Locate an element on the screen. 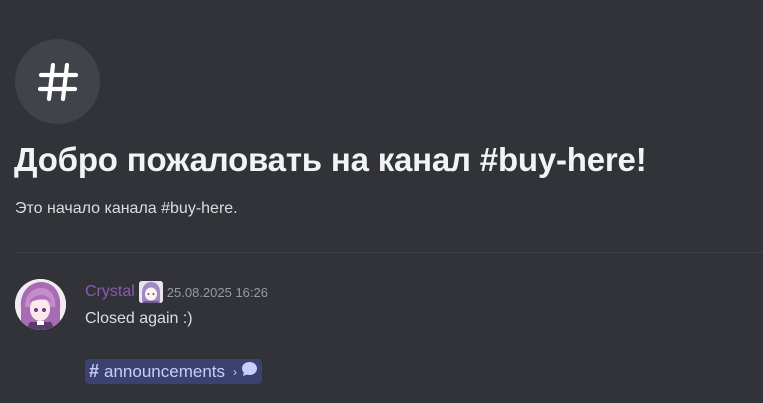 This screenshot has width=763, height=403. hash-icon: # is located at coordinates (94, 371).